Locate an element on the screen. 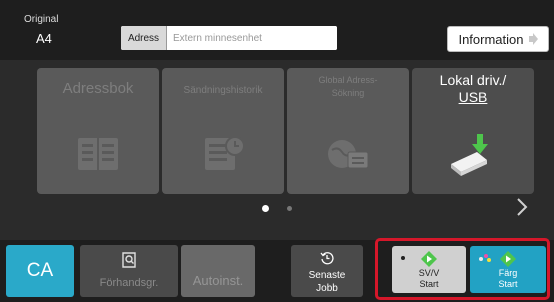 This screenshot has width=554, height=302. arrow-right-icon is located at coordinates (533, 39).